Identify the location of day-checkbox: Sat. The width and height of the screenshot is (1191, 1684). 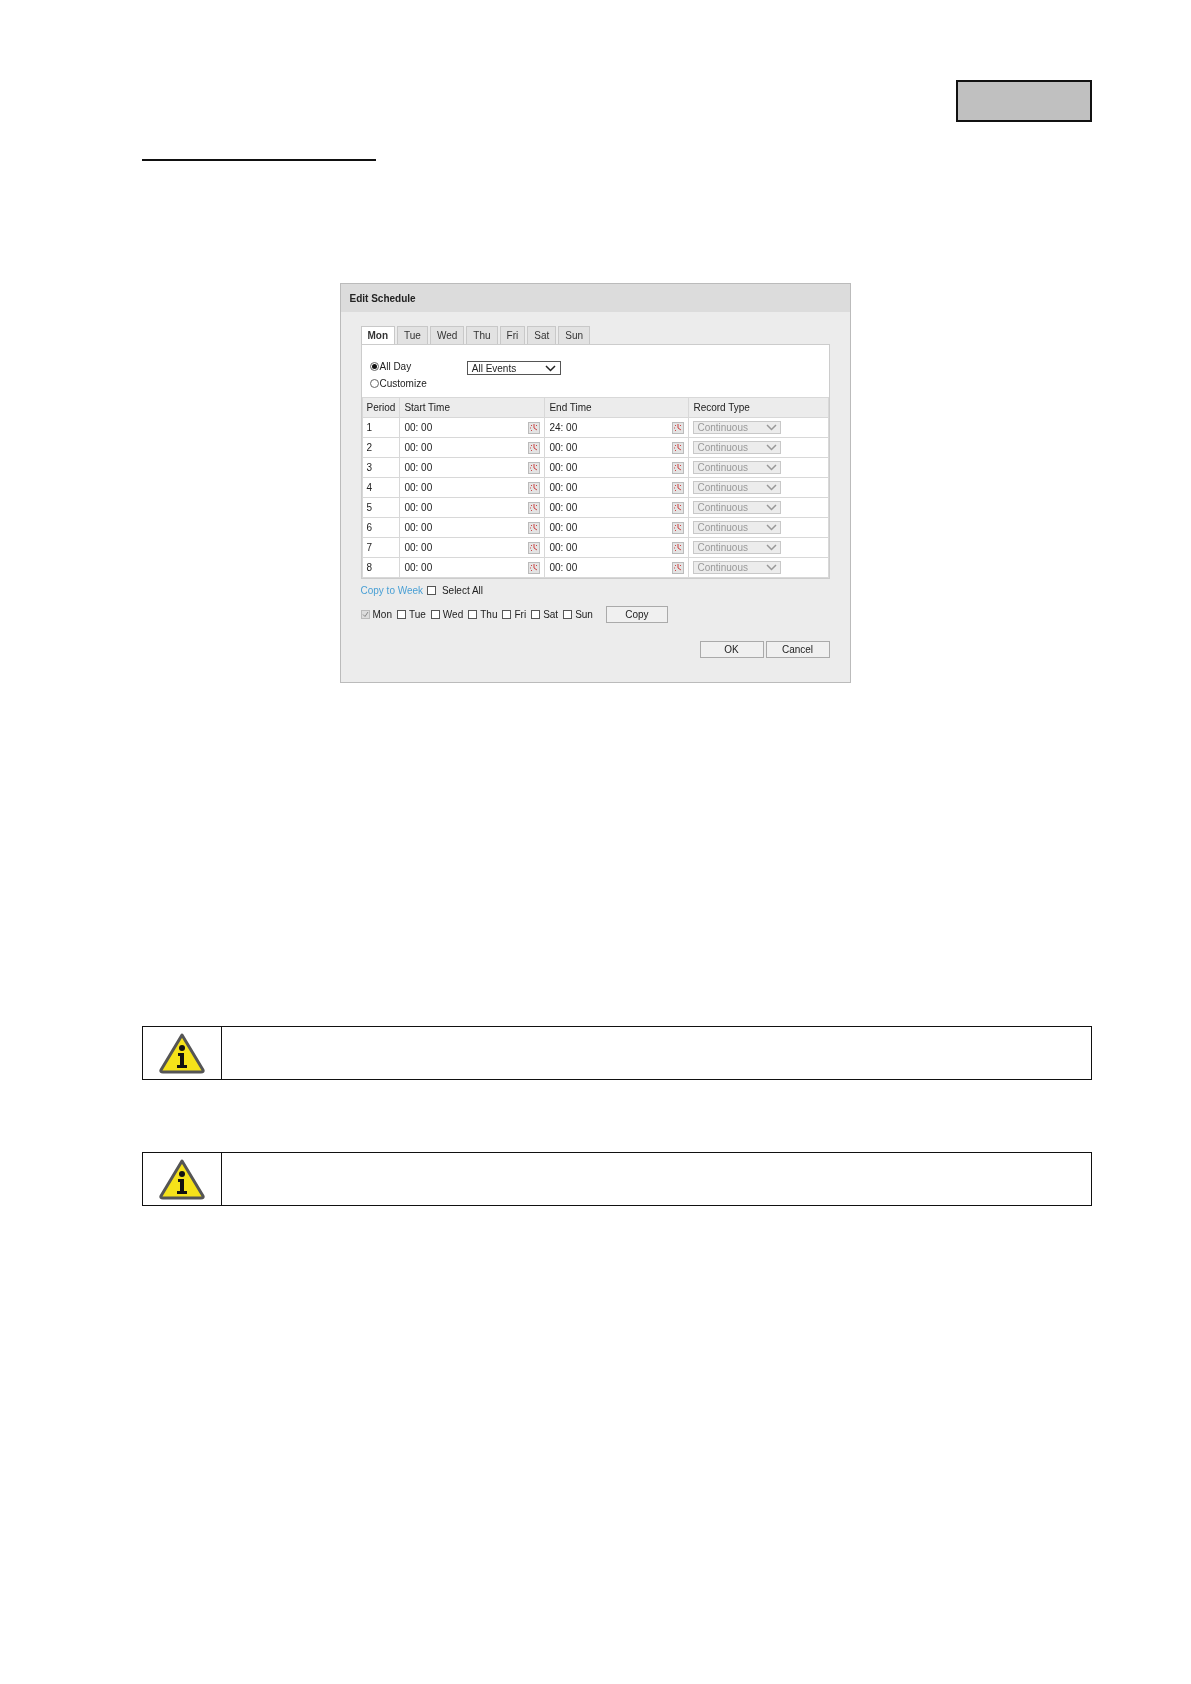
(545, 614).